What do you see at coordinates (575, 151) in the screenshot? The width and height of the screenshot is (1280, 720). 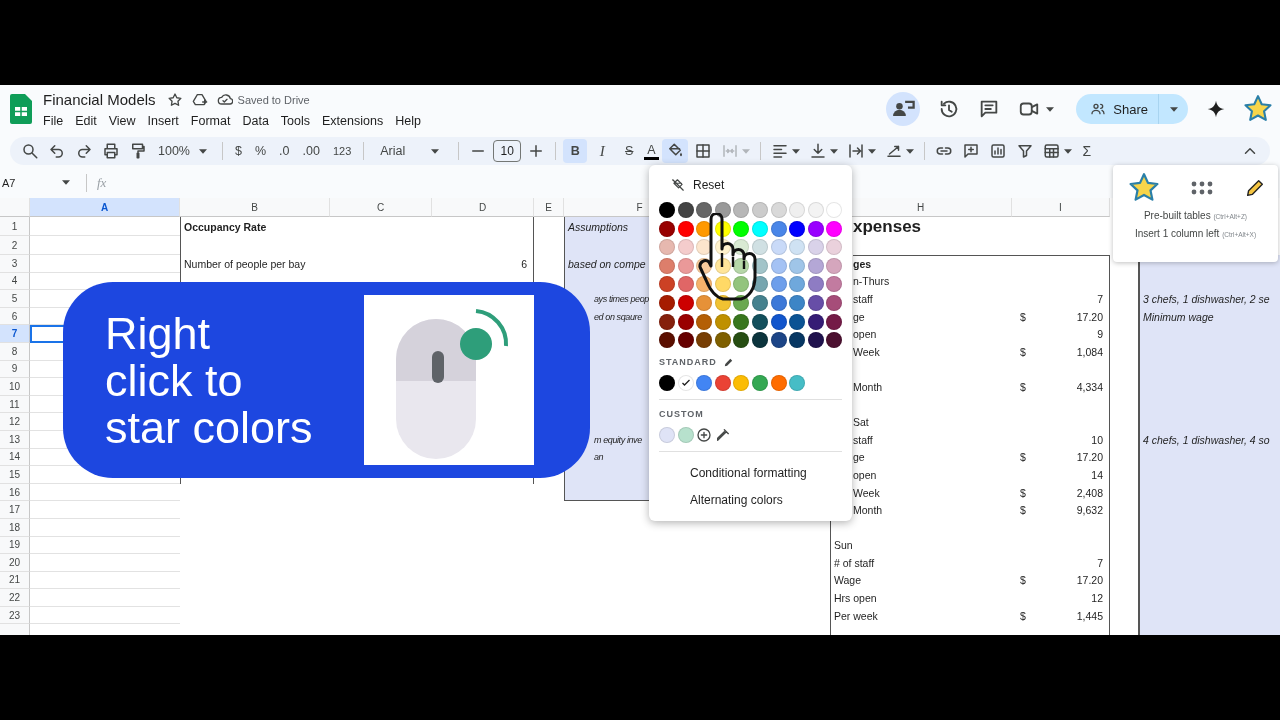 I see `bold-button: B` at bounding box center [575, 151].